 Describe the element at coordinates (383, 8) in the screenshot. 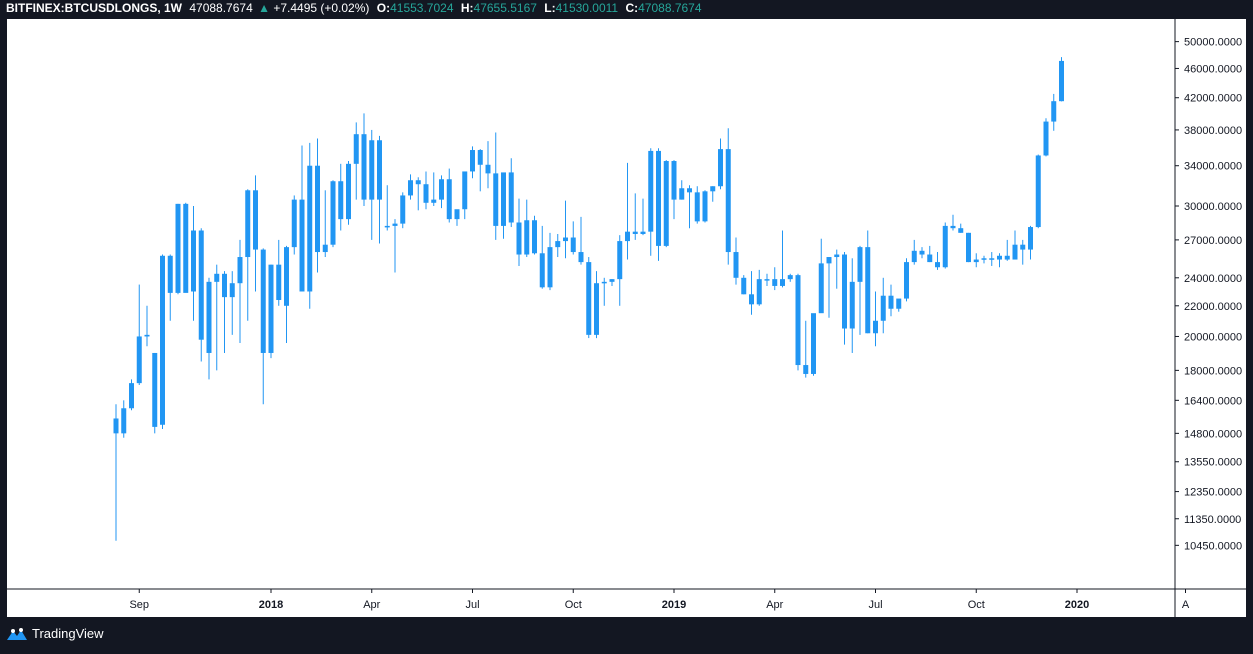

I see `open-label: O:` at that location.